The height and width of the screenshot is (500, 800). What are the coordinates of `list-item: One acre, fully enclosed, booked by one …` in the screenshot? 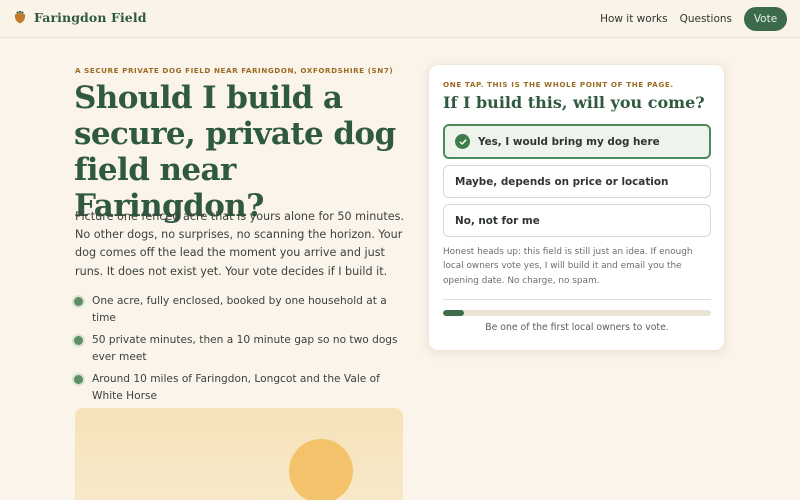 It's located at (241, 309).